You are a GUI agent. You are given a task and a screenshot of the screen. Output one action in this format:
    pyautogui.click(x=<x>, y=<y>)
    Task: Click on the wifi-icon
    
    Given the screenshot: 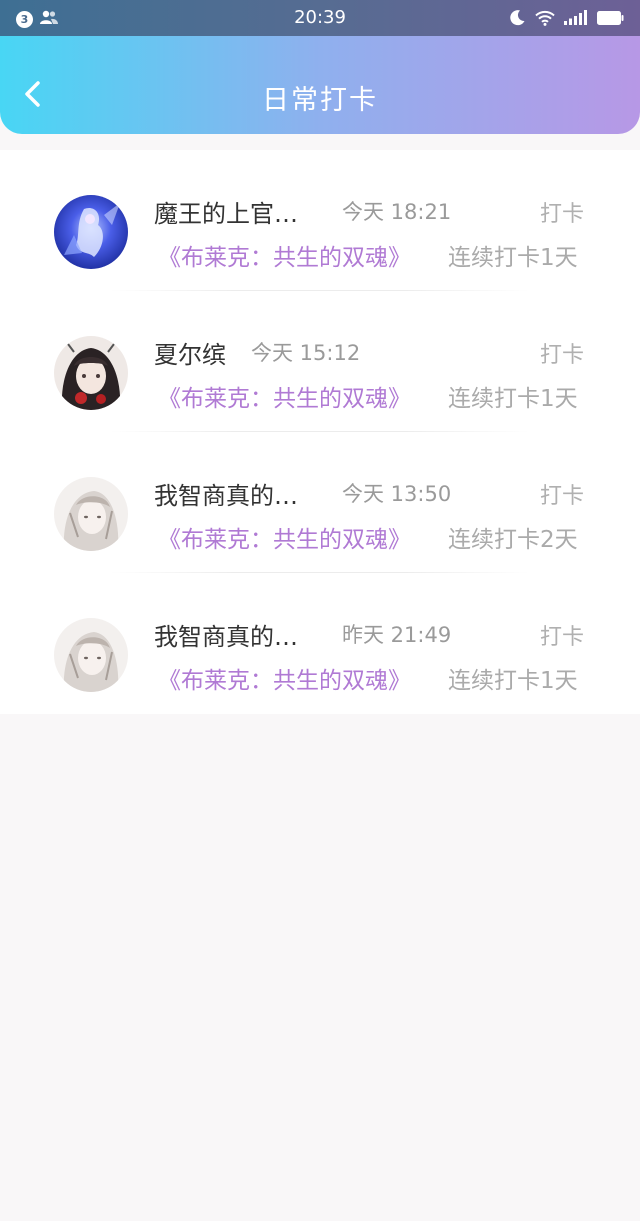 What is the action you would take?
    pyautogui.click(x=545, y=20)
    